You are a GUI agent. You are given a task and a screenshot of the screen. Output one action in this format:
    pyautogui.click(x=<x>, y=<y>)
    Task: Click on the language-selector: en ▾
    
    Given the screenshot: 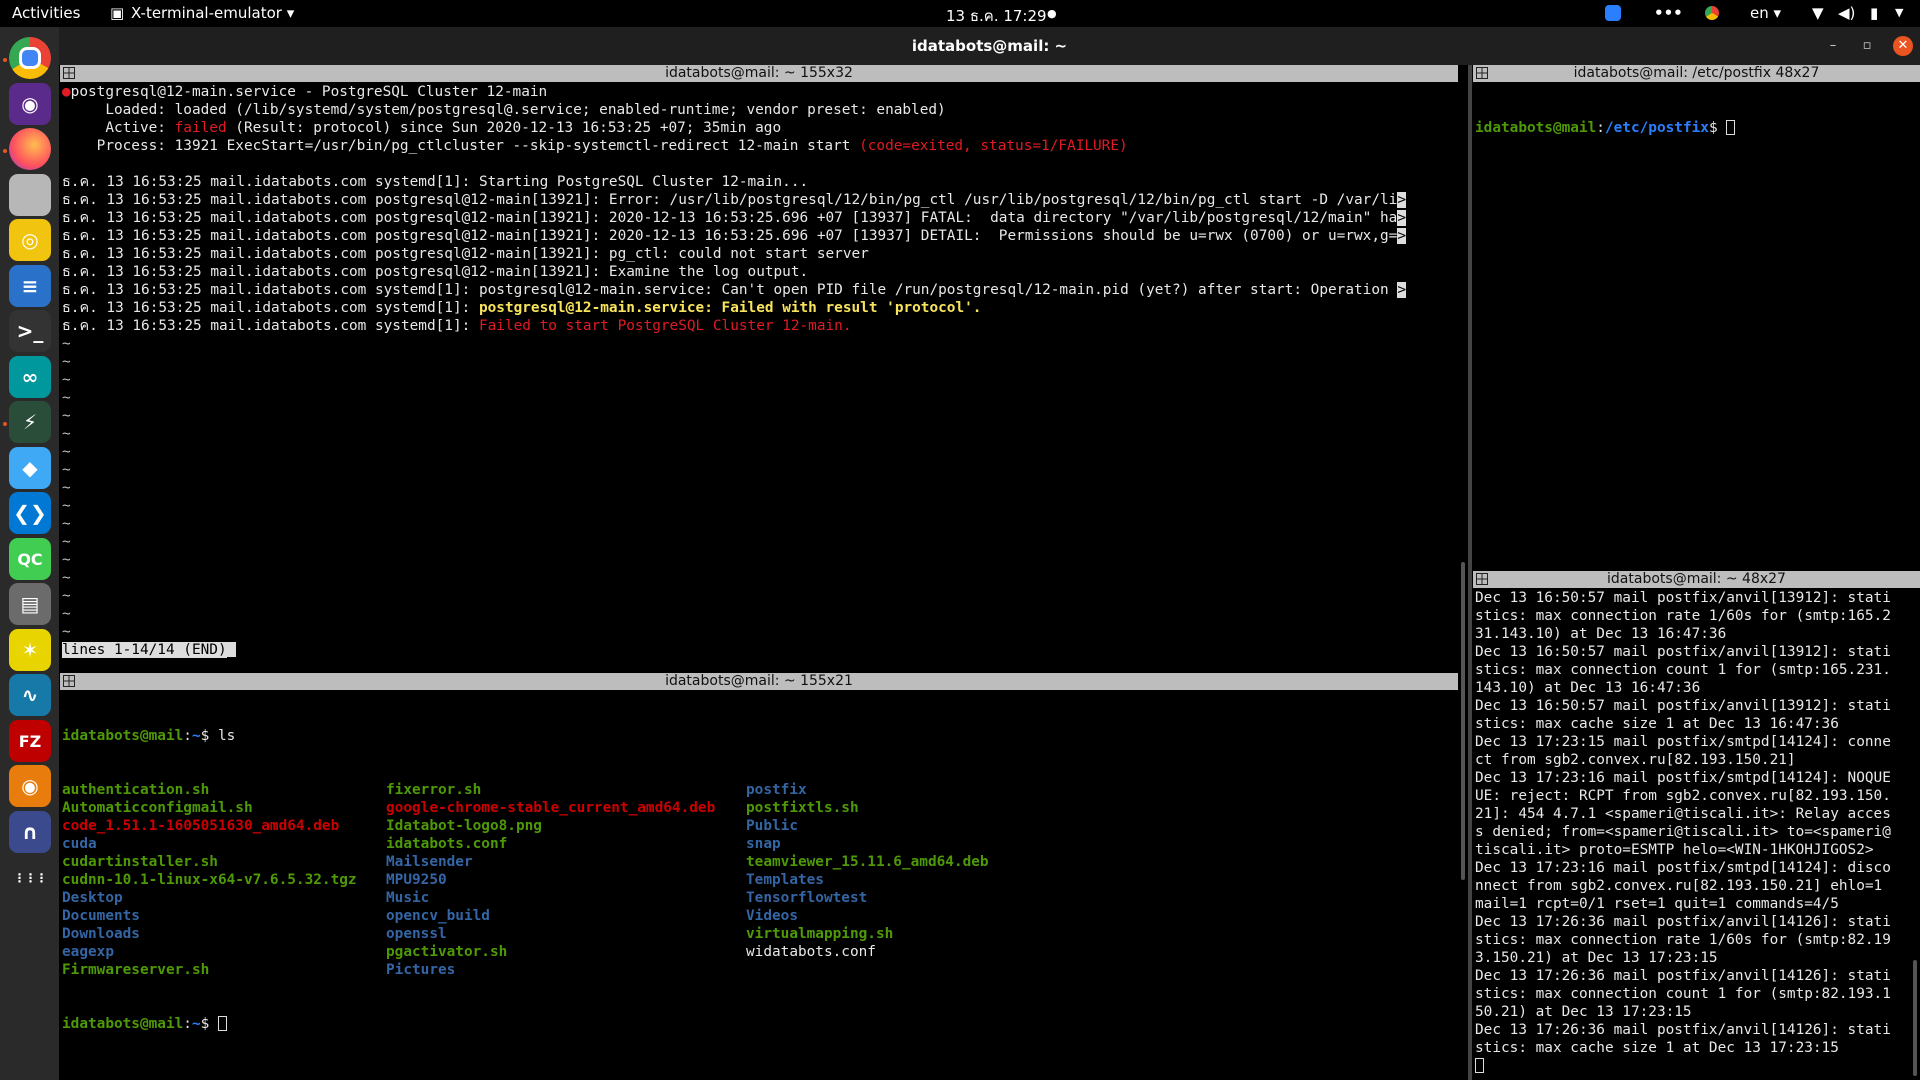 What is the action you would take?
    pyautogui.click(x=1765, y=13)
    